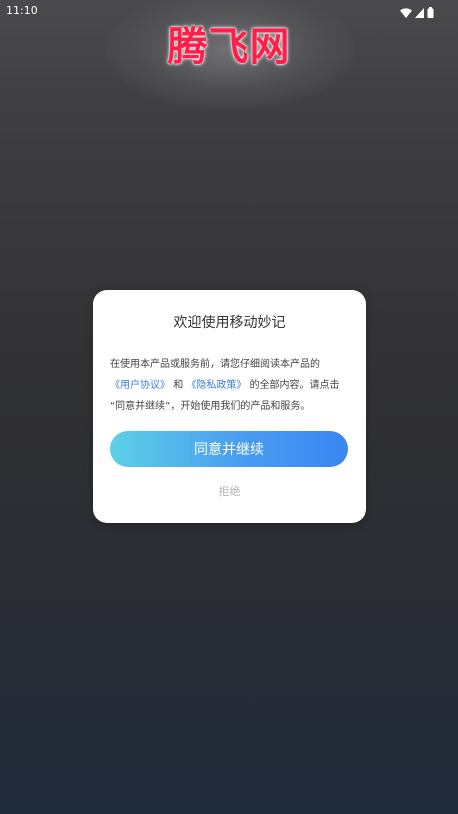 The width and height of the screenshot is (458, 814). What do you see at coordinates (140, 385) in the screenshot?
I see `user-agreement-link: 《用户协议》` at bounding box center [140, 385].